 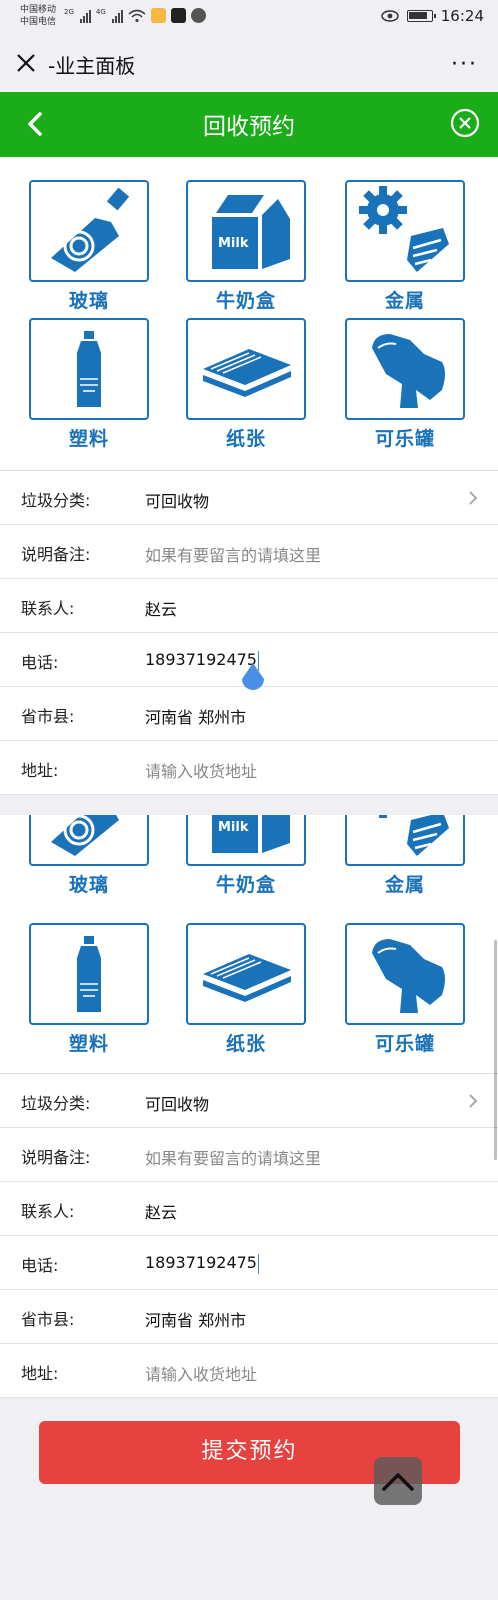 What do you see at coordinates (421, 16) in the screenshot?
I see `battery-icon` at bounding box center [421, 16].